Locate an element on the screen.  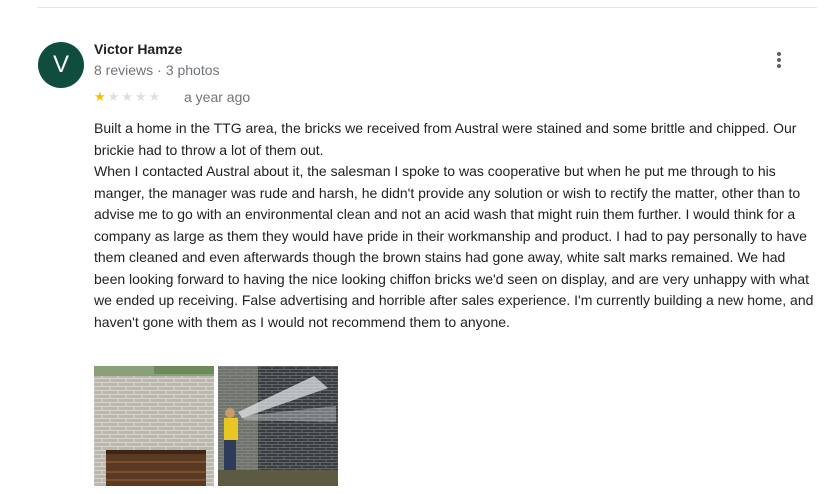
more-options-icon is located at coordinates (779, 61).